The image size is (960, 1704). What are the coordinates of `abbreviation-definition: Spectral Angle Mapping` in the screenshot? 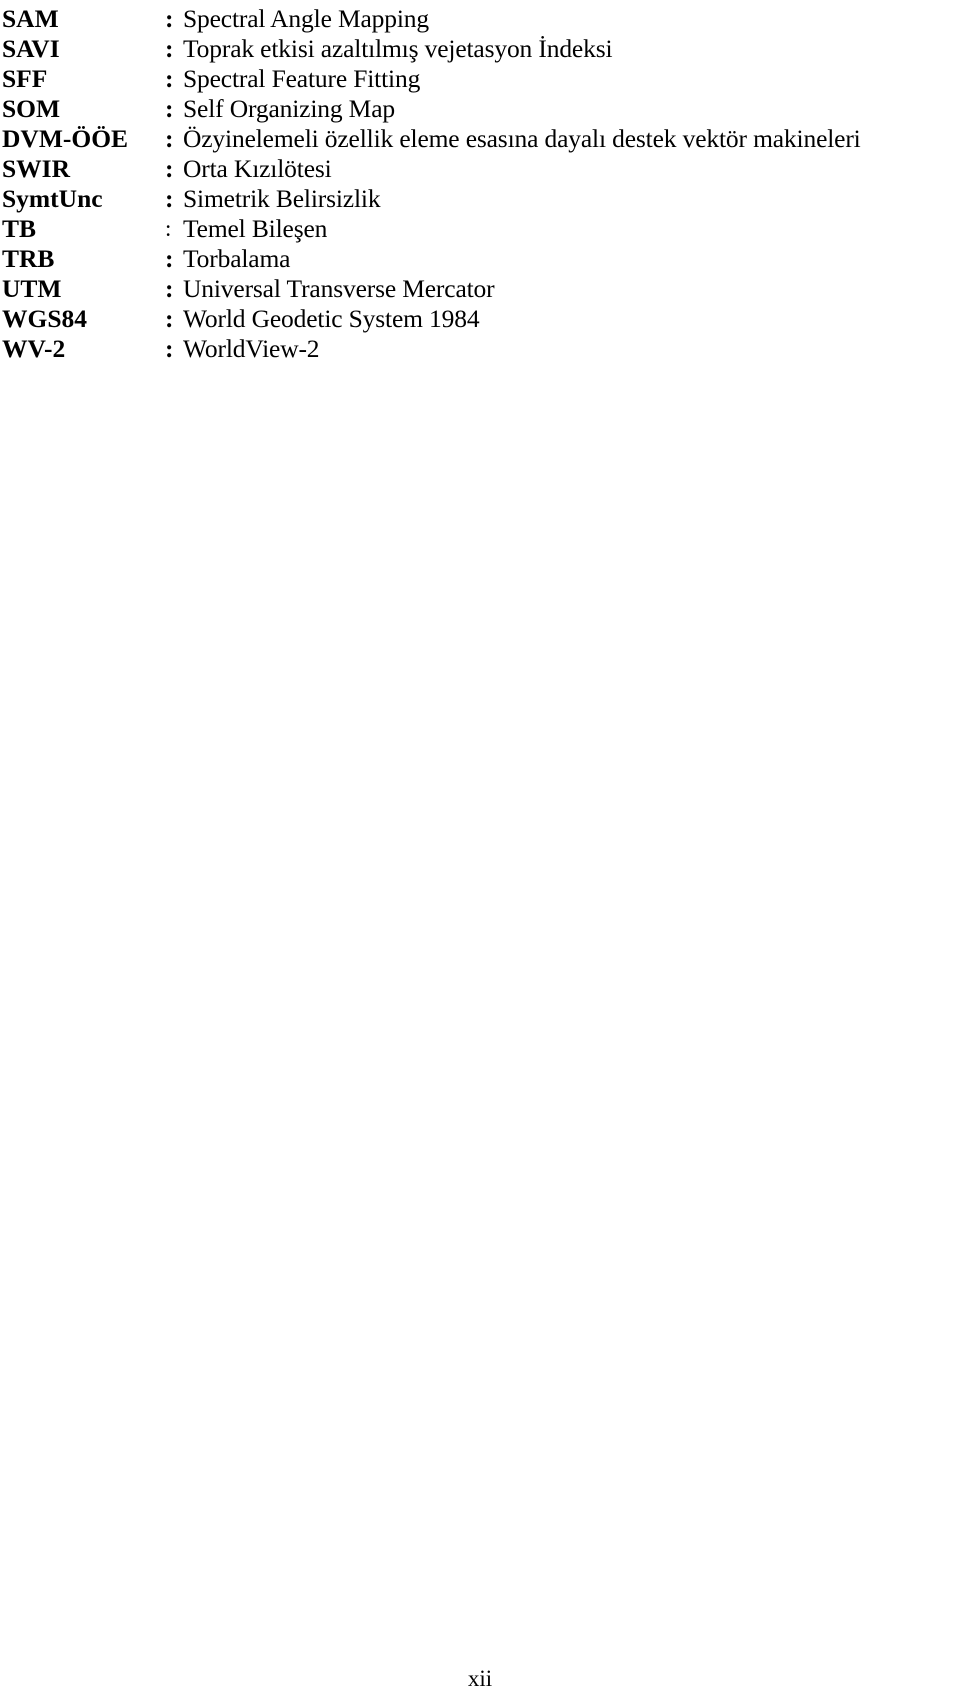 It's located at (306, 18).